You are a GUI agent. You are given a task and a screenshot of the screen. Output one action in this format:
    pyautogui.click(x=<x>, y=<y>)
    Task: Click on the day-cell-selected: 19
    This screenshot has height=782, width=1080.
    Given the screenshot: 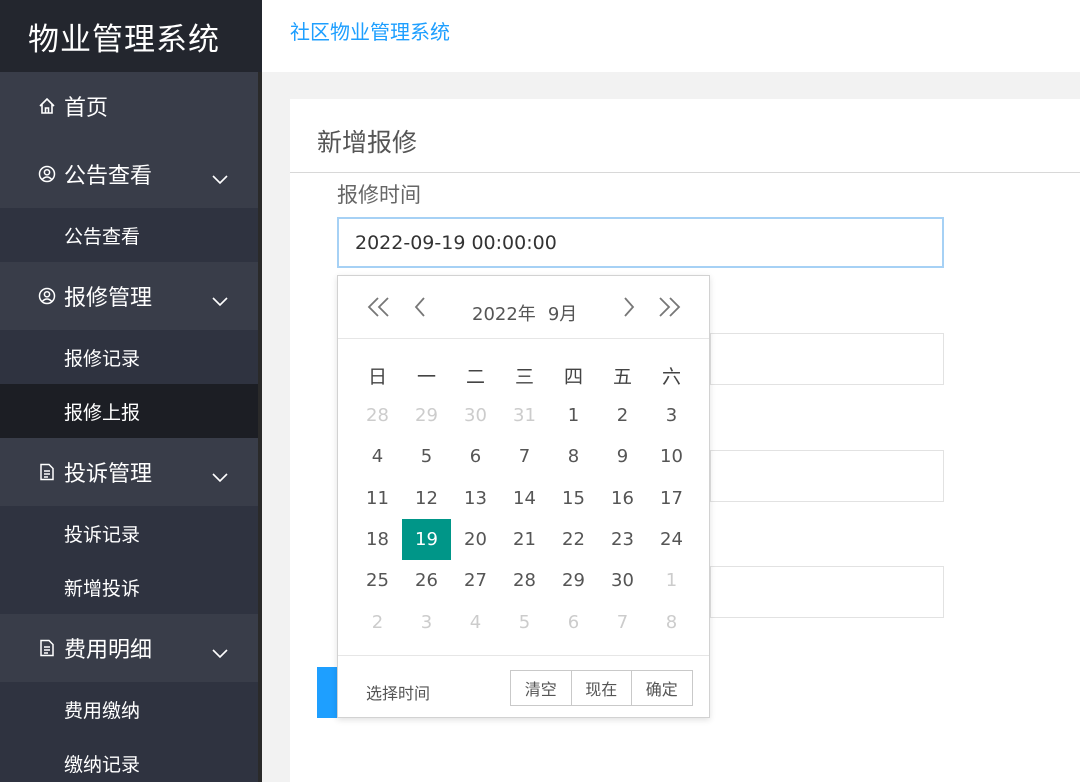 What is the action you would take?
    pyautogui.click(x=426, y=539)
    